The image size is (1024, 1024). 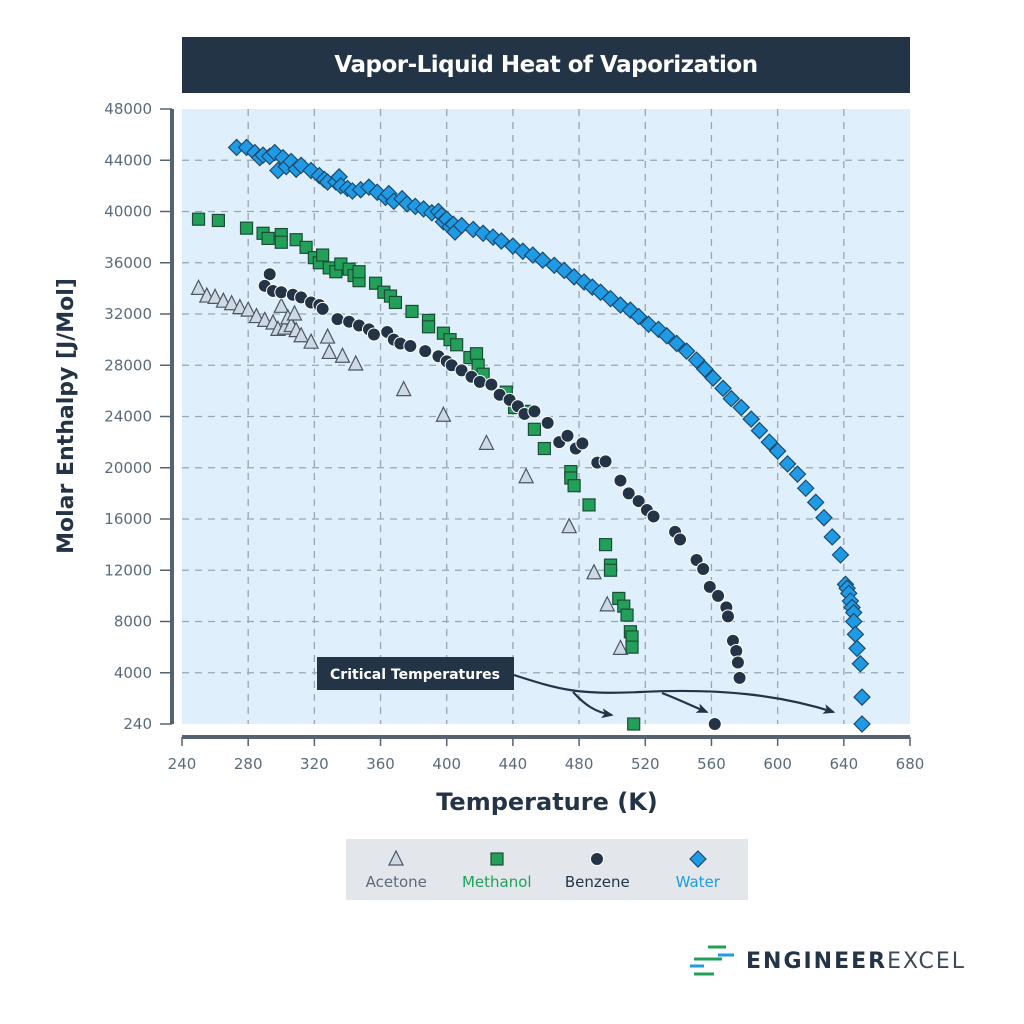 I want to click on y-axis-title: Molar Enthalpy [J/Mol], so click(x=66, y=416).